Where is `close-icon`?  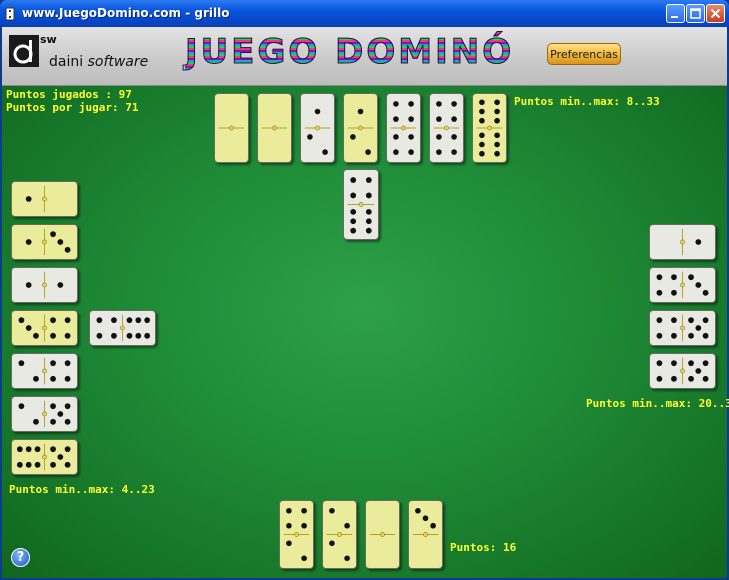
close-icon is located at coordinates (715, 13).